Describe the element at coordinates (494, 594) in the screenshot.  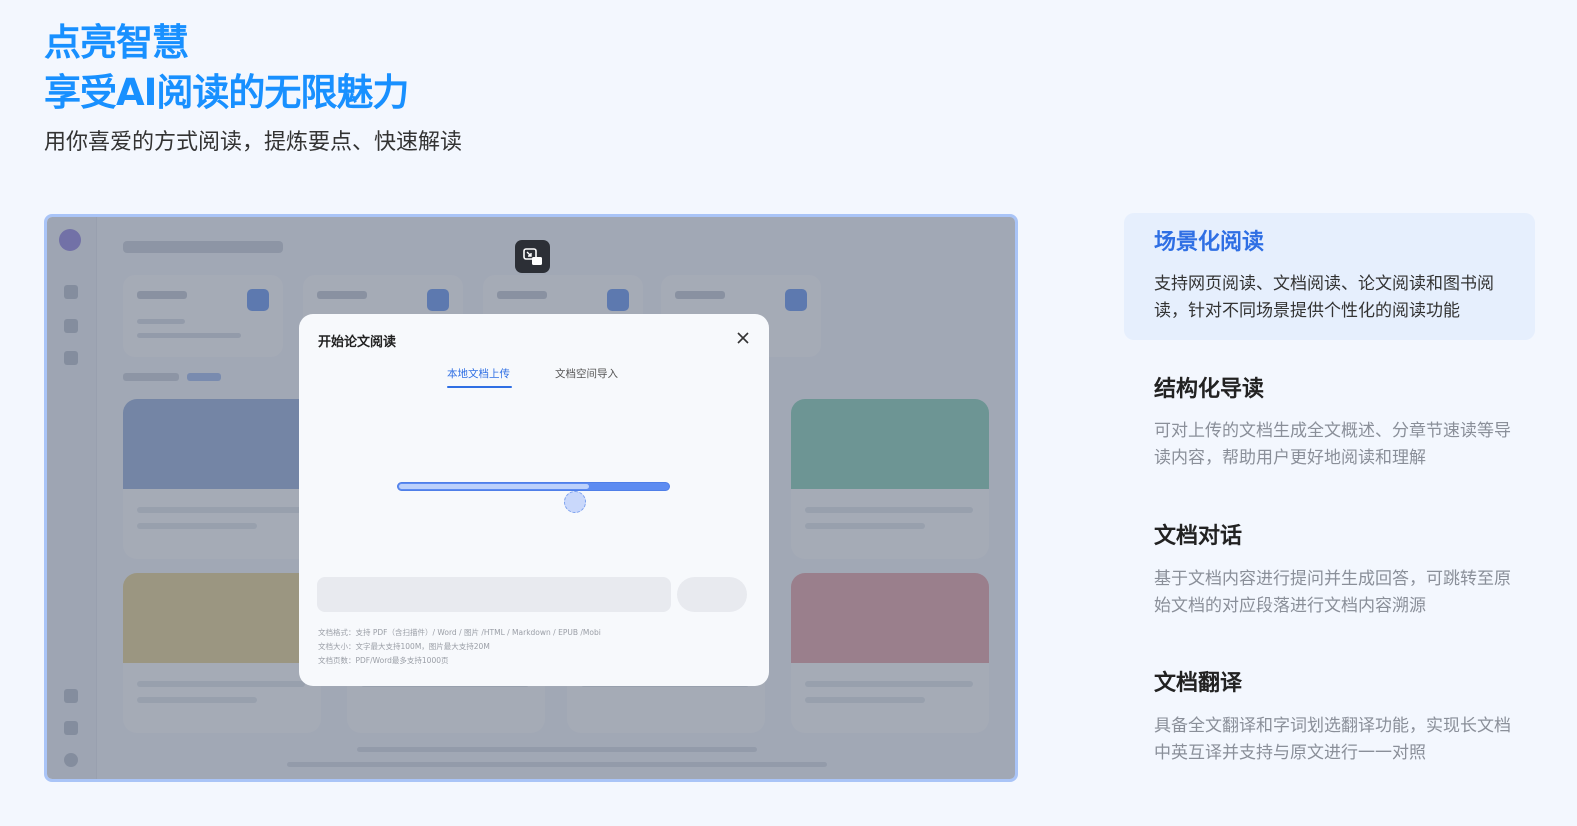
I see `url-input` at that location.